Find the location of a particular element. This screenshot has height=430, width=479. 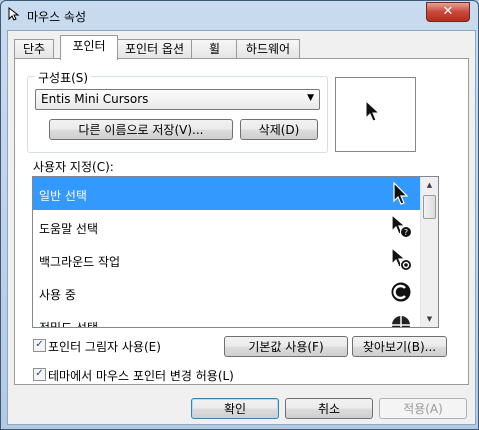

tab-label: 단추 is located at coordinates (34, 49).